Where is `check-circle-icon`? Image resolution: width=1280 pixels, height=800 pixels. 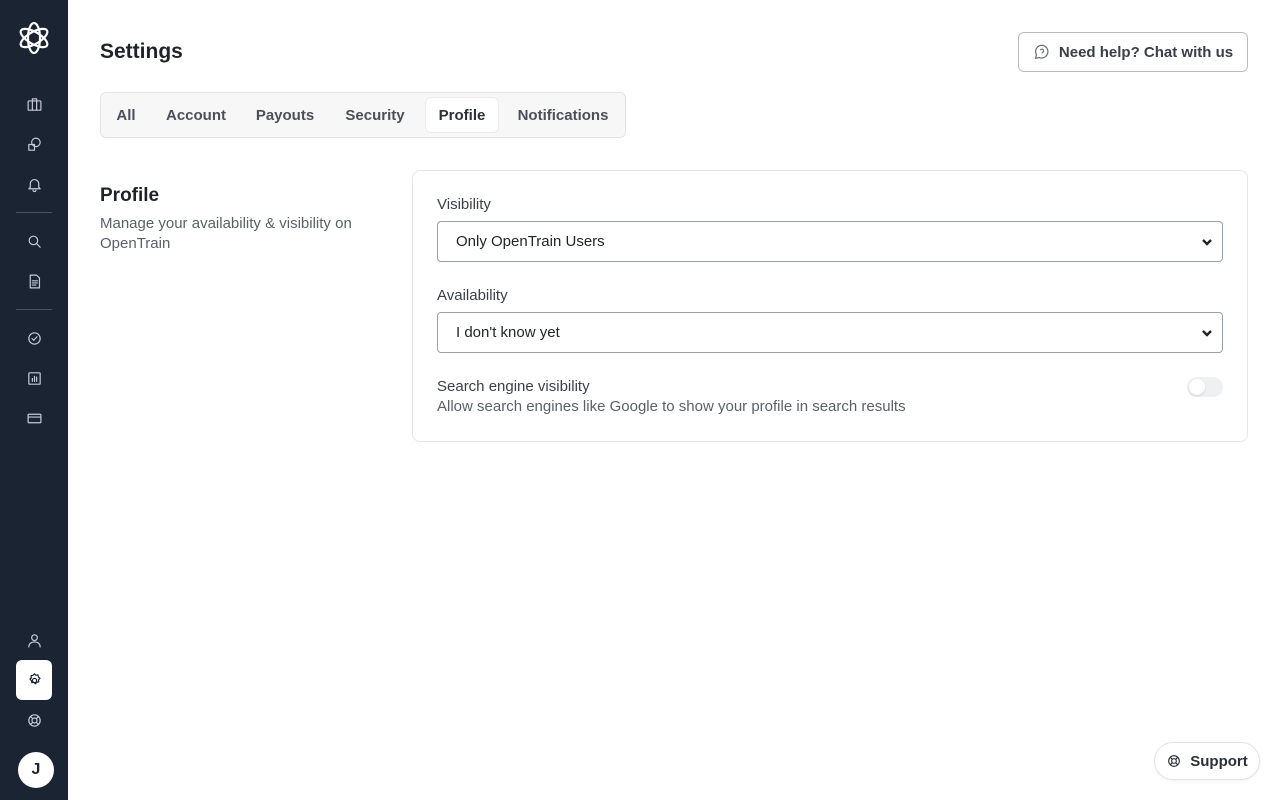
check-circle-icon is located at coordinates (34, 338).